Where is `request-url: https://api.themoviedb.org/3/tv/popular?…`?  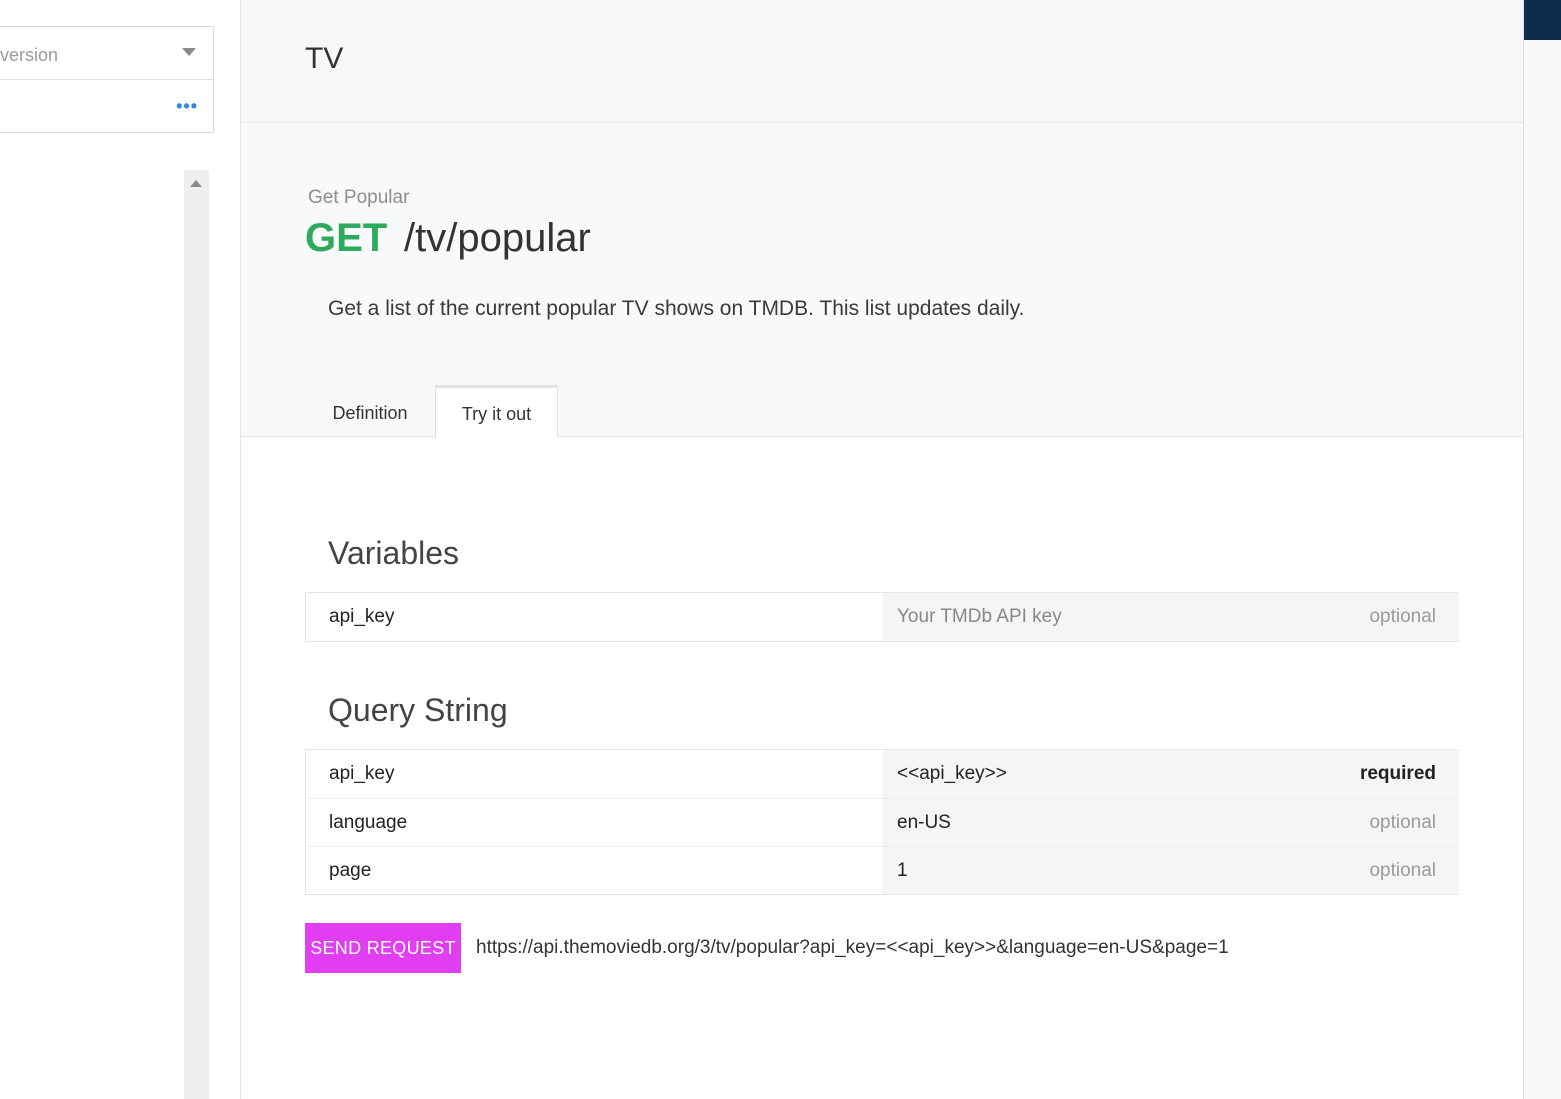 request-url: https://api.themoviedb.org/3/tv/popular?… is located at coordinates (852, 947).